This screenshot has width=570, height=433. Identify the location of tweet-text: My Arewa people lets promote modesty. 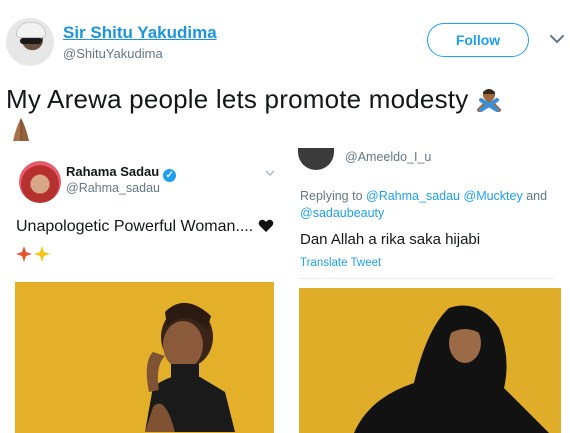
(286, 99).